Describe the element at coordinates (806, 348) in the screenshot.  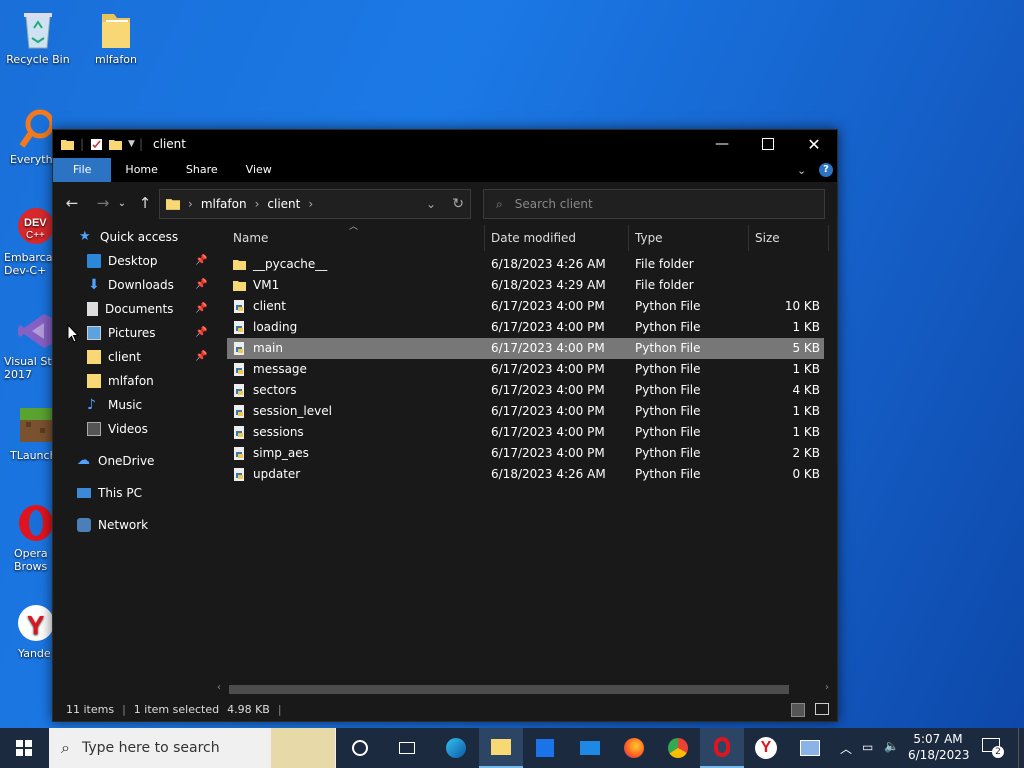
I see `file-size: 5 KB` at that location.